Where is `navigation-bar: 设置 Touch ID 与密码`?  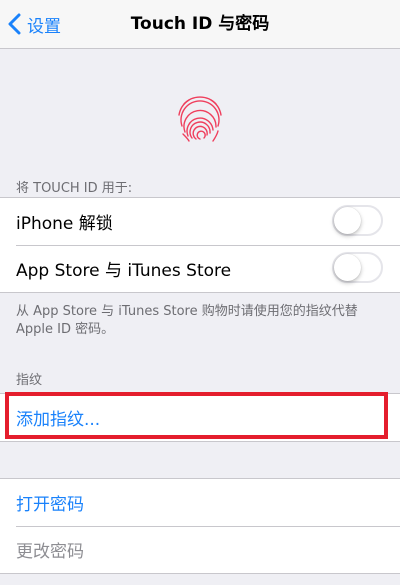
navigation-bar: 设置 Touch ID 与密码 is located at coordinates (200, 24).